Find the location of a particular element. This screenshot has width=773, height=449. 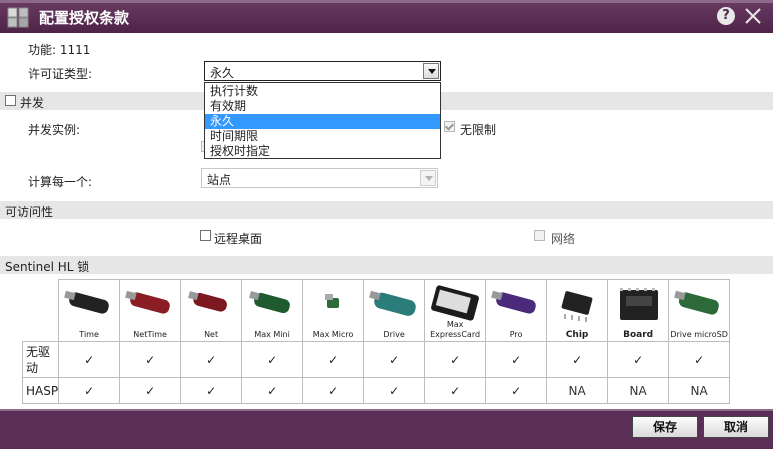

network-checkbox is located at coordinates (539, 235).